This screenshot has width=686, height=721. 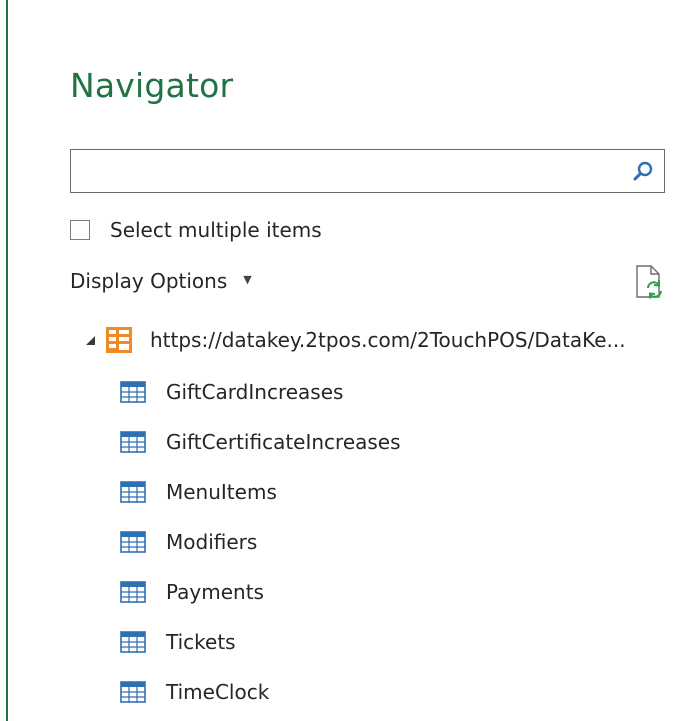 I want to click on tree-item-modifiers: Modifiers, so click(x=188, y=542).